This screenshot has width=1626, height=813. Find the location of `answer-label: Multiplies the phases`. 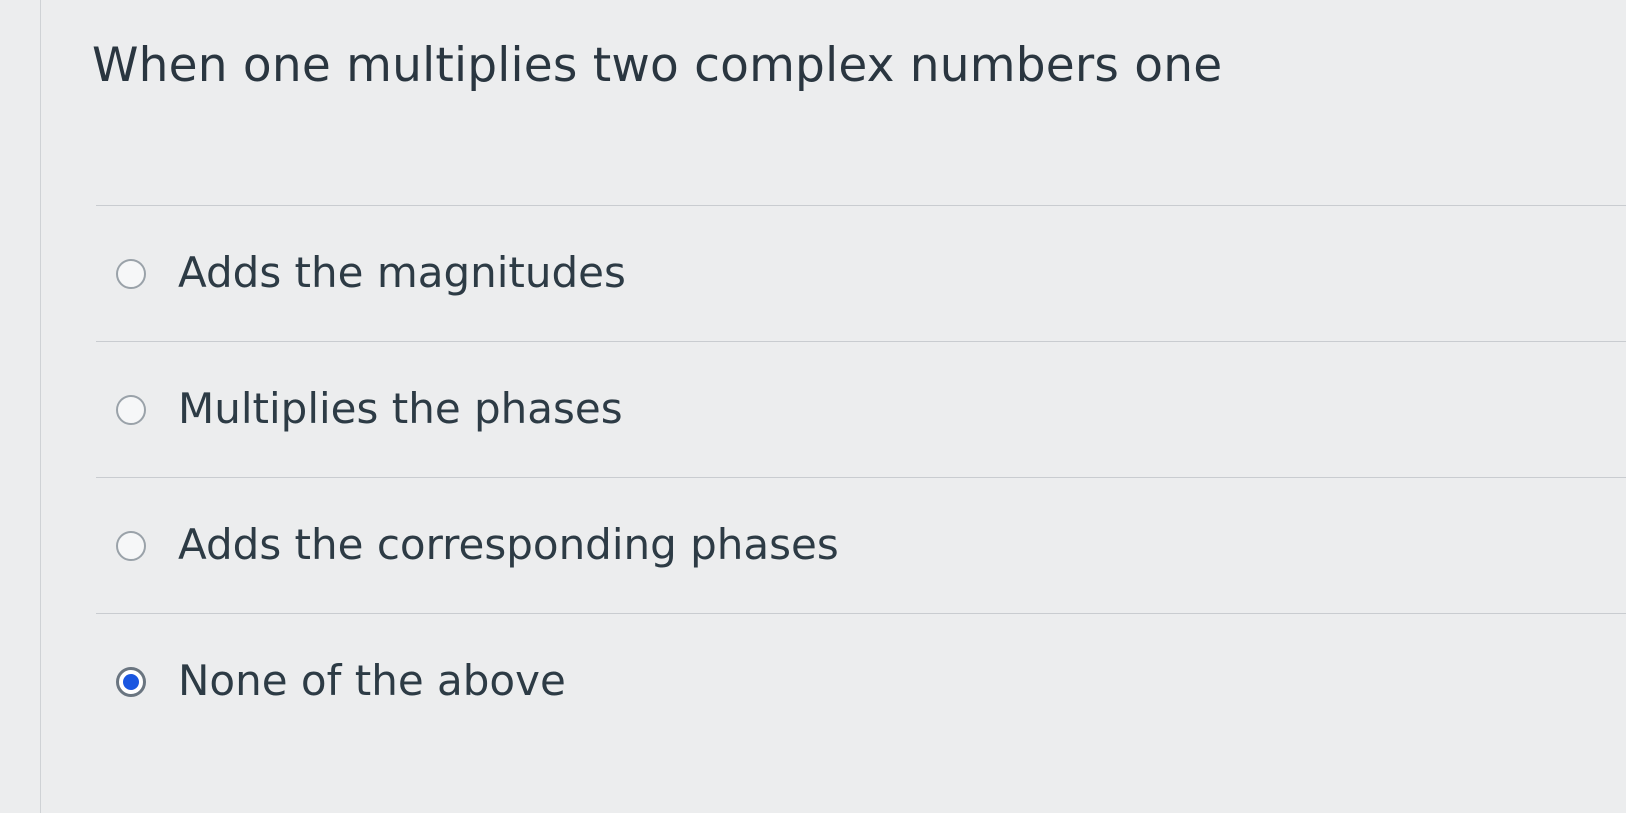

answer-label: Multiplies the phases is located at coordinates (400, 409).